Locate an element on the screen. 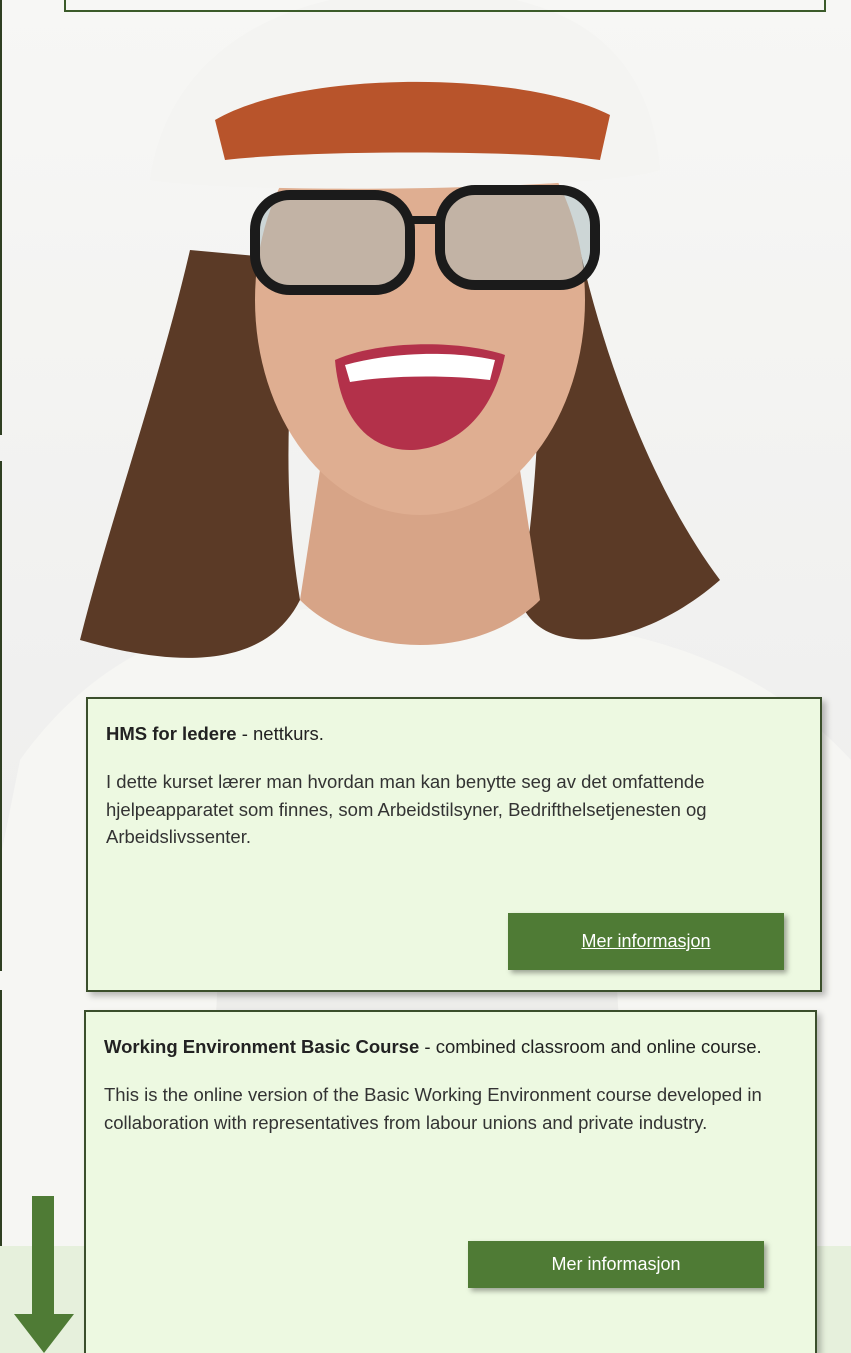 This screenshot has width=851, height=1353. course-title-subtitle: - combined classroom and online course. is located at coordinates (590, 1046).